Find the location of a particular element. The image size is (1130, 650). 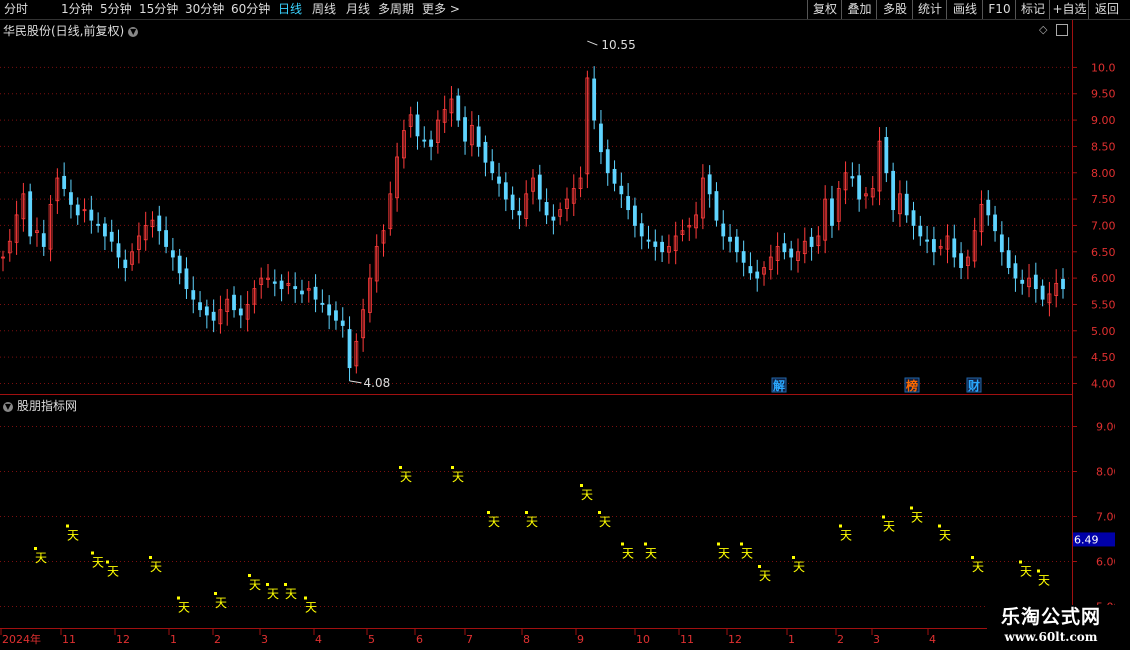

date-label: 2024年 is located at coordinates (21, 639).